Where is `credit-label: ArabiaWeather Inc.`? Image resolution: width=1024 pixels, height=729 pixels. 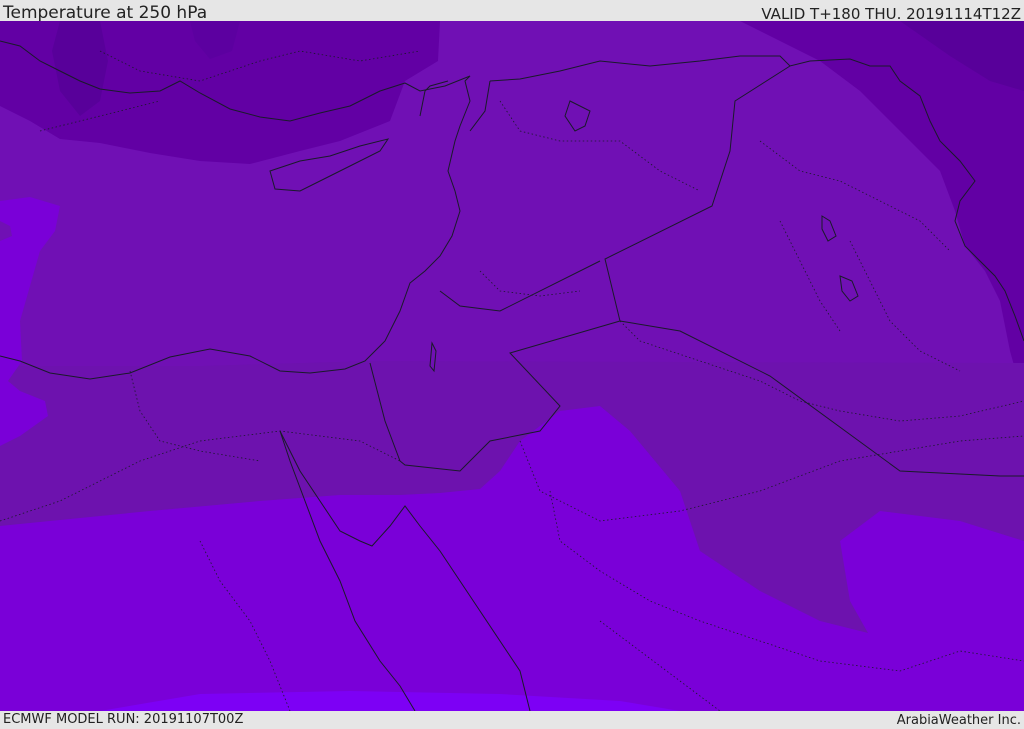 credit-label: ArabiaWeather Inc. is located at coordinates (958, 720).